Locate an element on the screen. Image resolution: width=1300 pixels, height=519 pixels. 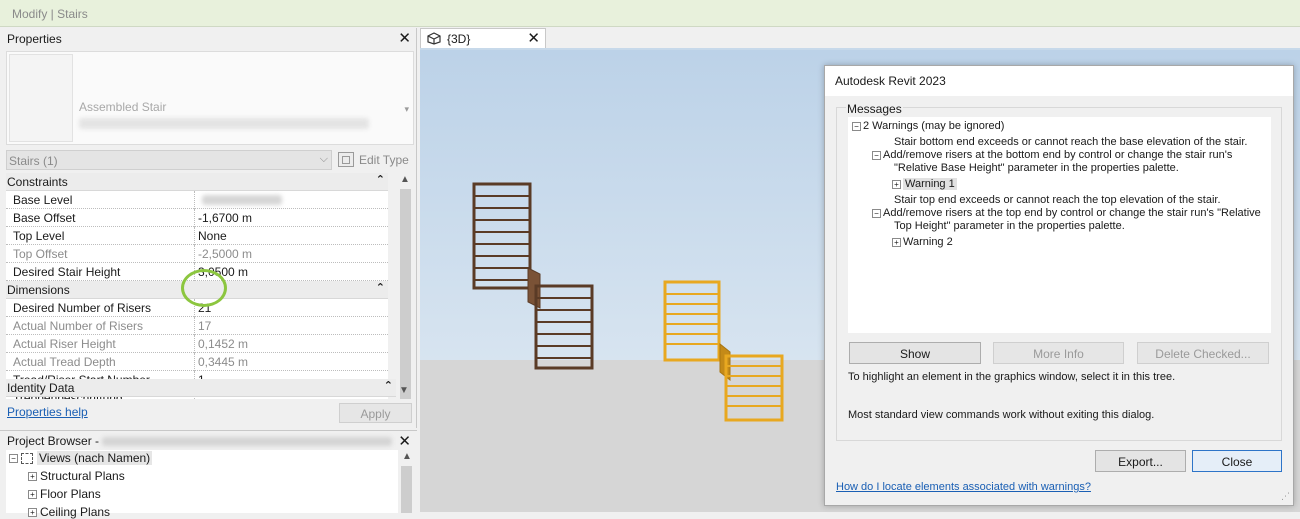
tree-item-views: − Views (nach Namen) is located at coordinates (81, 458).